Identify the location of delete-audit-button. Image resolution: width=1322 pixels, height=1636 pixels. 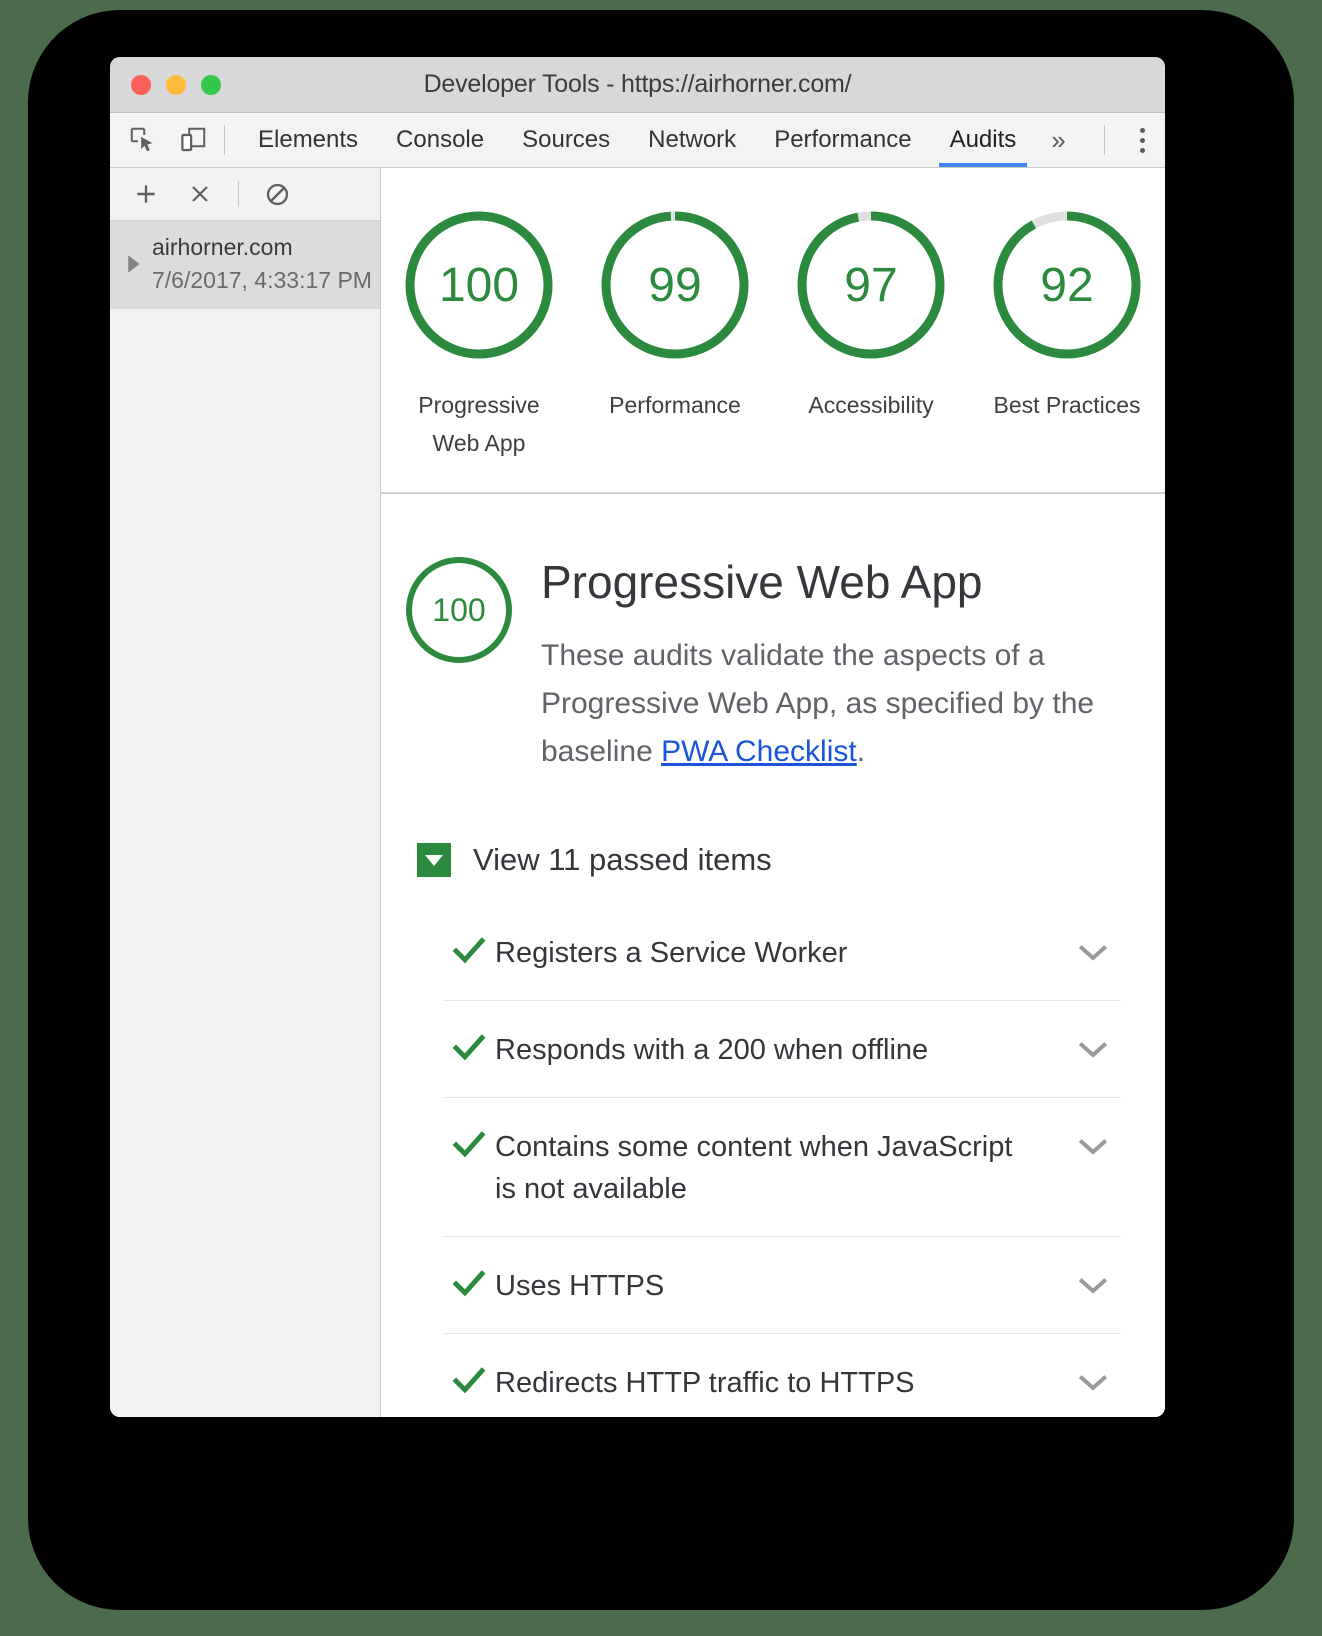
(200, 194).